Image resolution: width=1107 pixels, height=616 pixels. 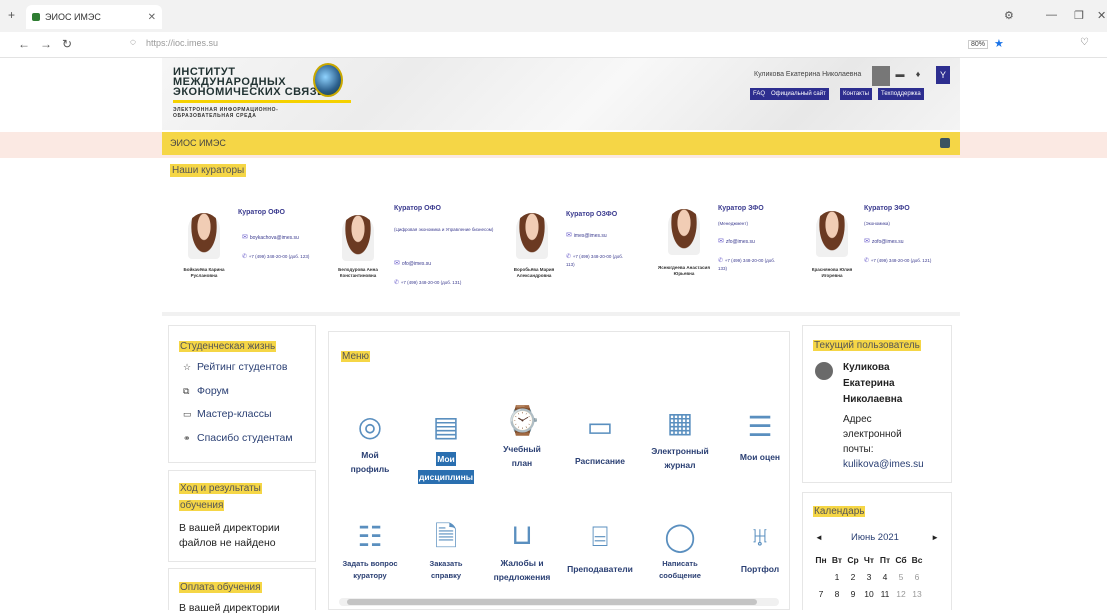 What do you see at coordinates (900, 76) in the screenshot?
I see `messages-icon: ▬` at bounding box center [900, 76].